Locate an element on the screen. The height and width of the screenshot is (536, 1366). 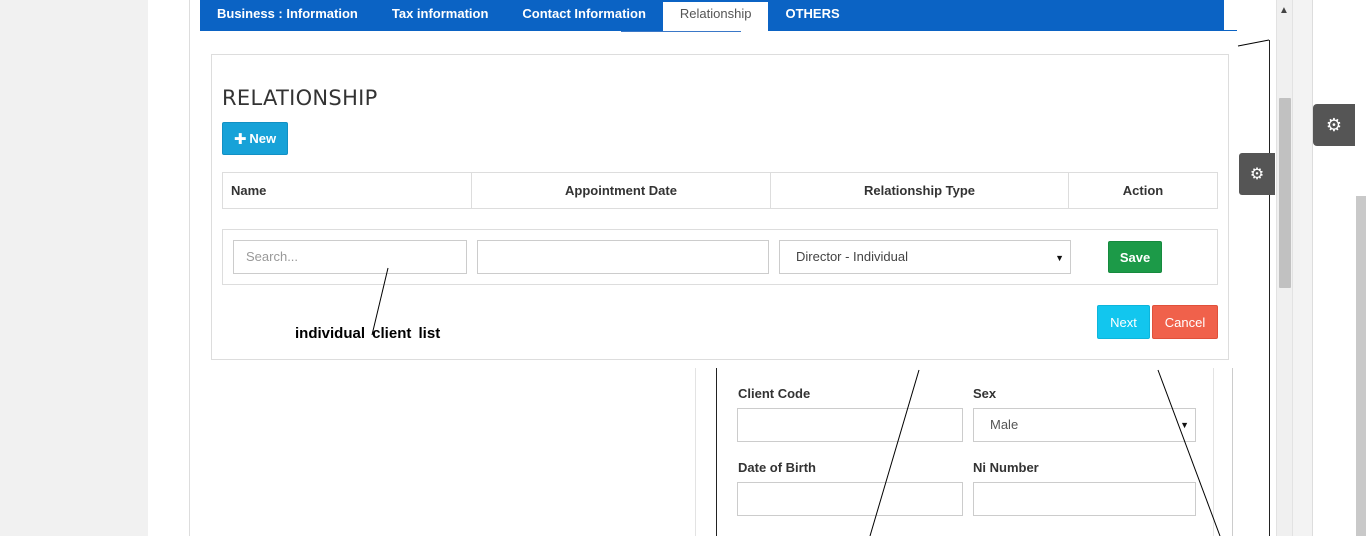
scrollbar-thumb is located at coordinates (1285, 193).